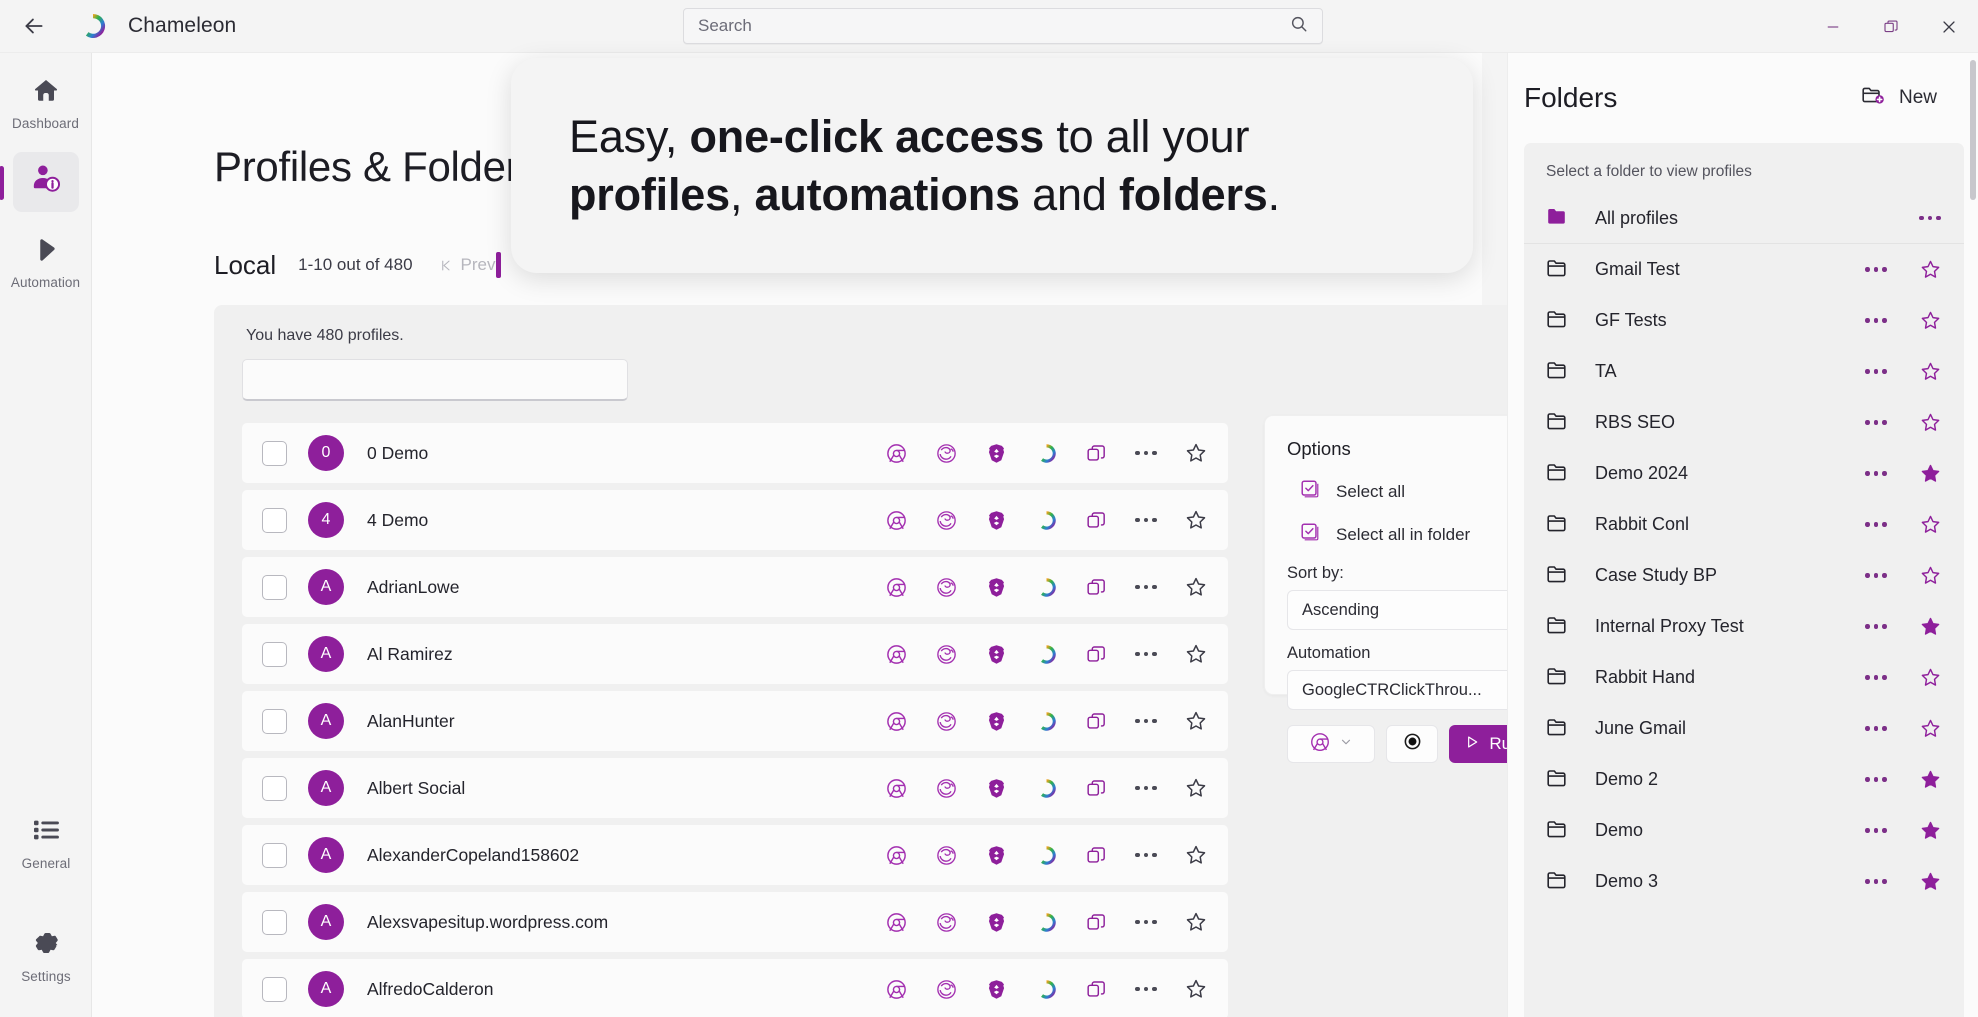 The image size is (1978, 1017). What do you see at coordinates (45, 102) in the screenshot?
I see `sidebar-item-dashboard: Dashboard` at bounding box center [45, 102].